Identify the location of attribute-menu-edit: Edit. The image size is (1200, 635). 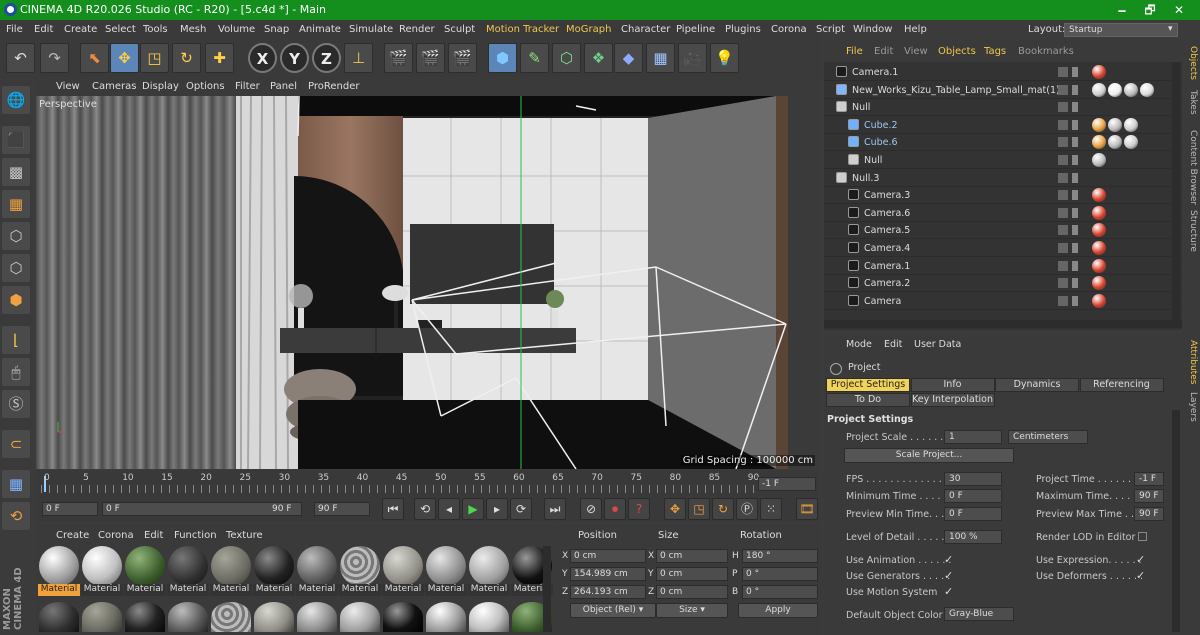
(893, 344).